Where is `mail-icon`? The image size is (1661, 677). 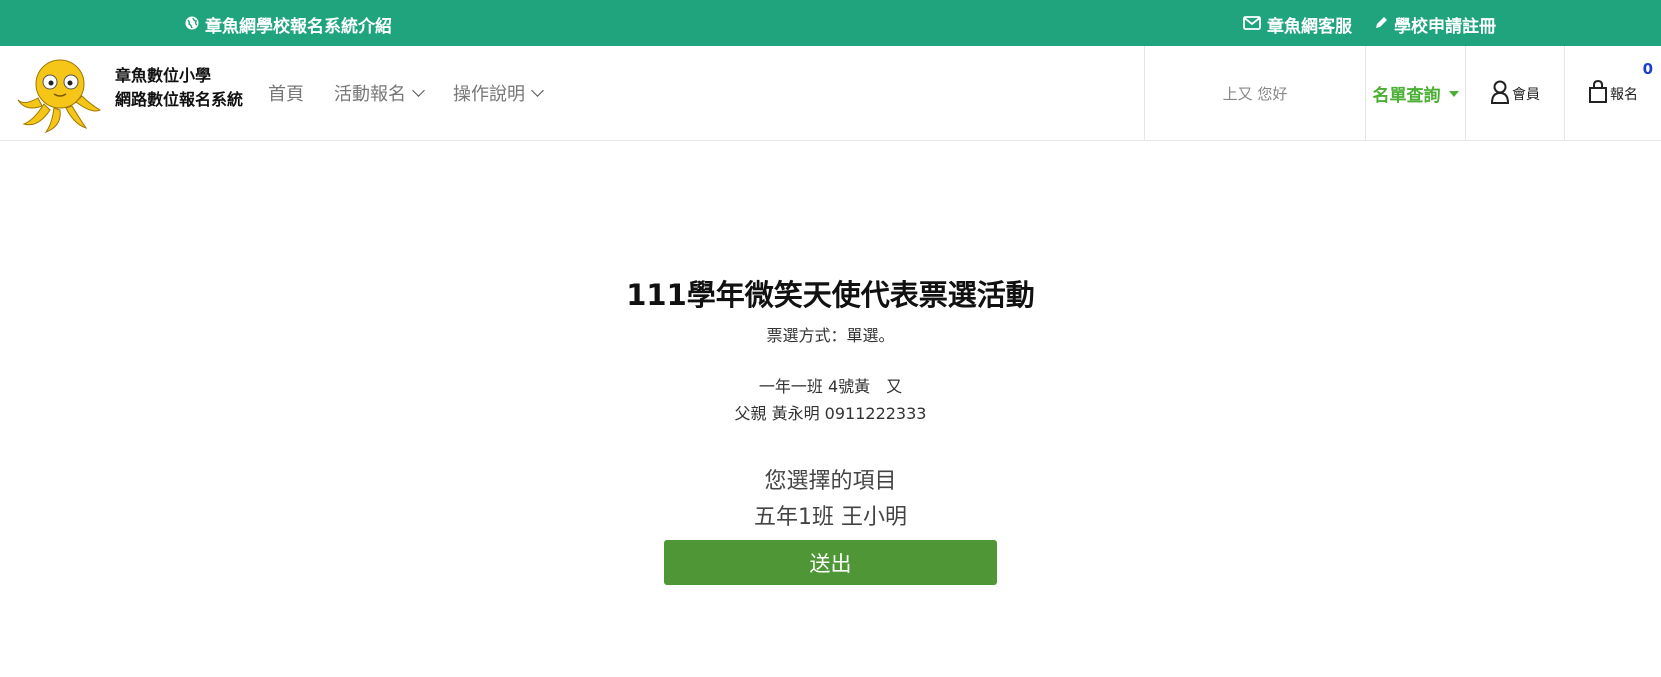
mail-icon is located at coordinates (1252, 25).